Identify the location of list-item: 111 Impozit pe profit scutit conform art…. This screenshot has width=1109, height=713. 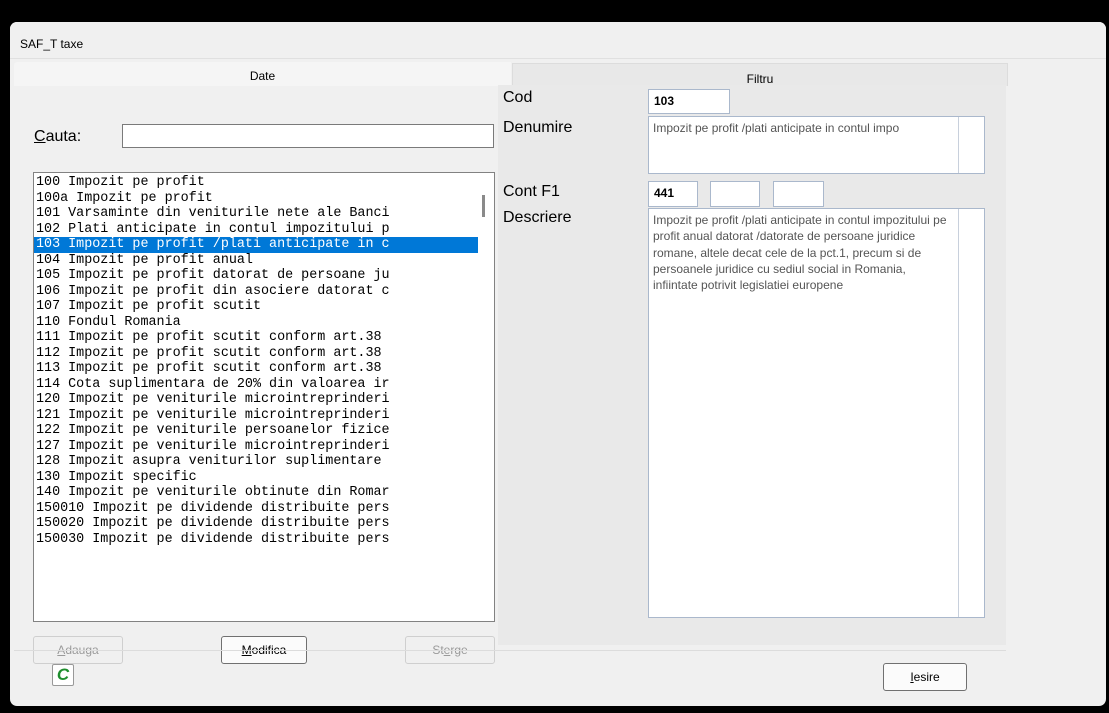
(256, 338).